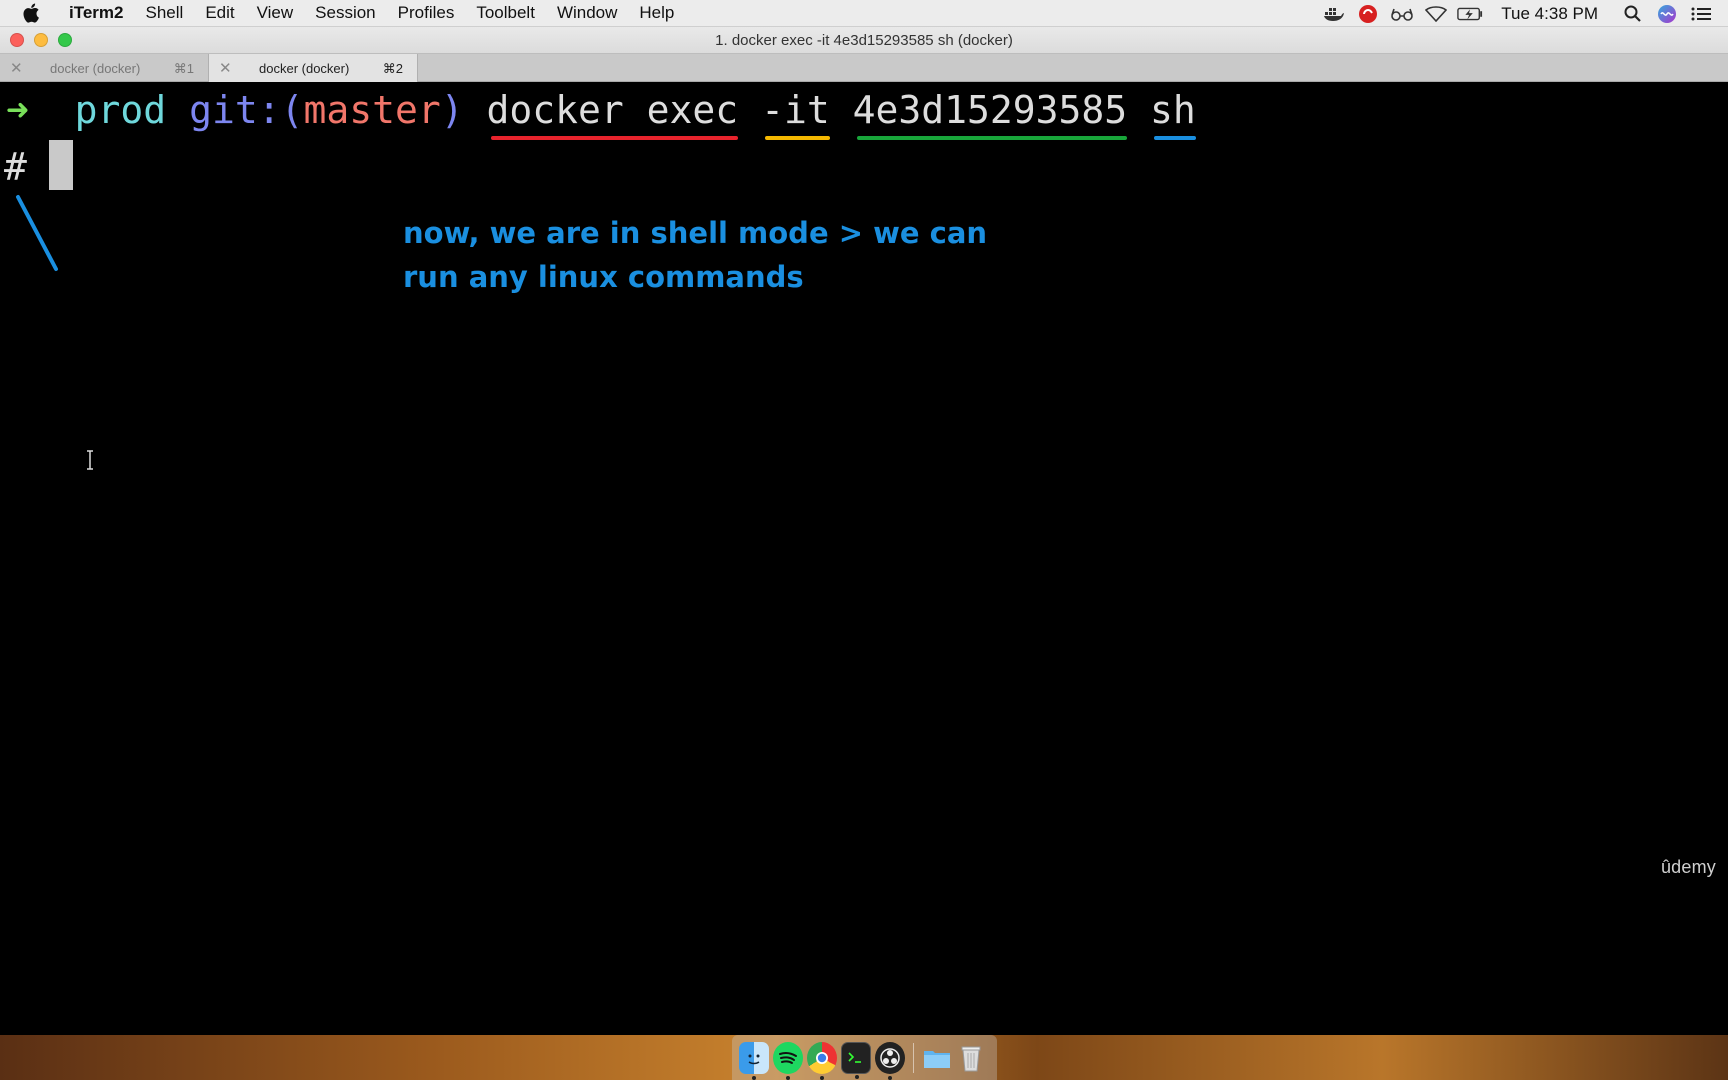 The width and height of the screenshot is (1728, 1080). Describe the element at coordinates (1667, 14) in the screenshot. I see `siri-icon` at that location.